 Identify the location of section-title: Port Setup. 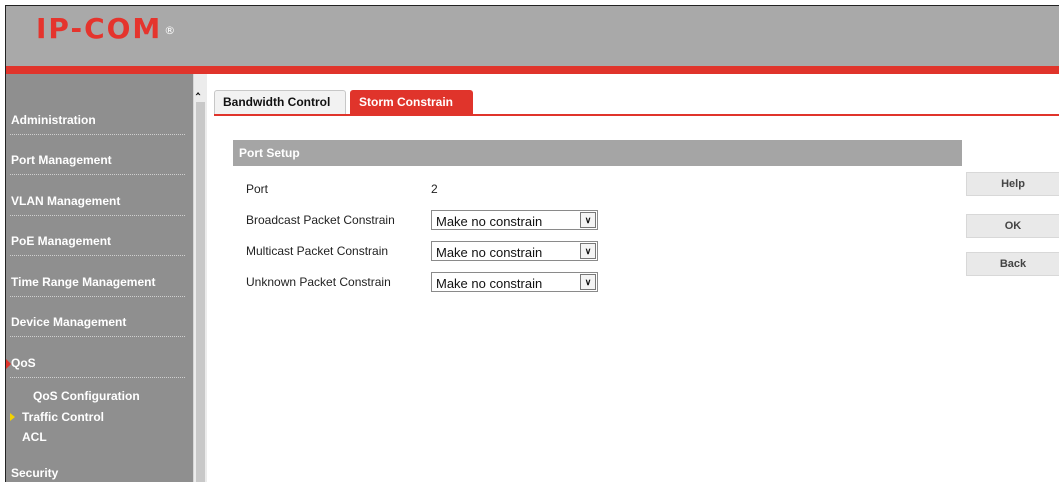
(597, 153).